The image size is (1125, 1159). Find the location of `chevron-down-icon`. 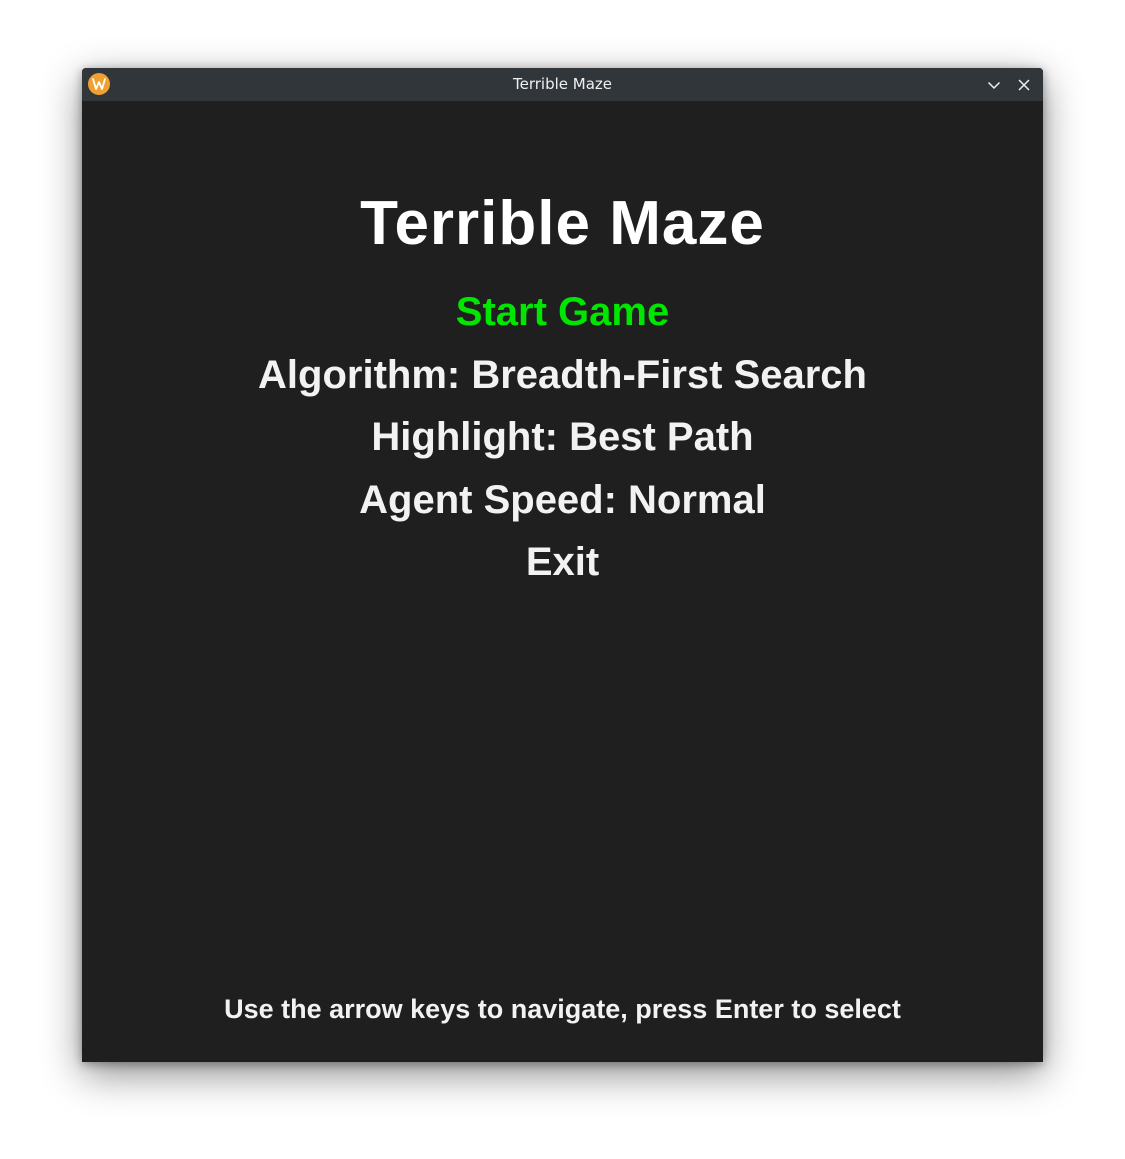

chevron-down-icon is located at coordinates (994, 85).